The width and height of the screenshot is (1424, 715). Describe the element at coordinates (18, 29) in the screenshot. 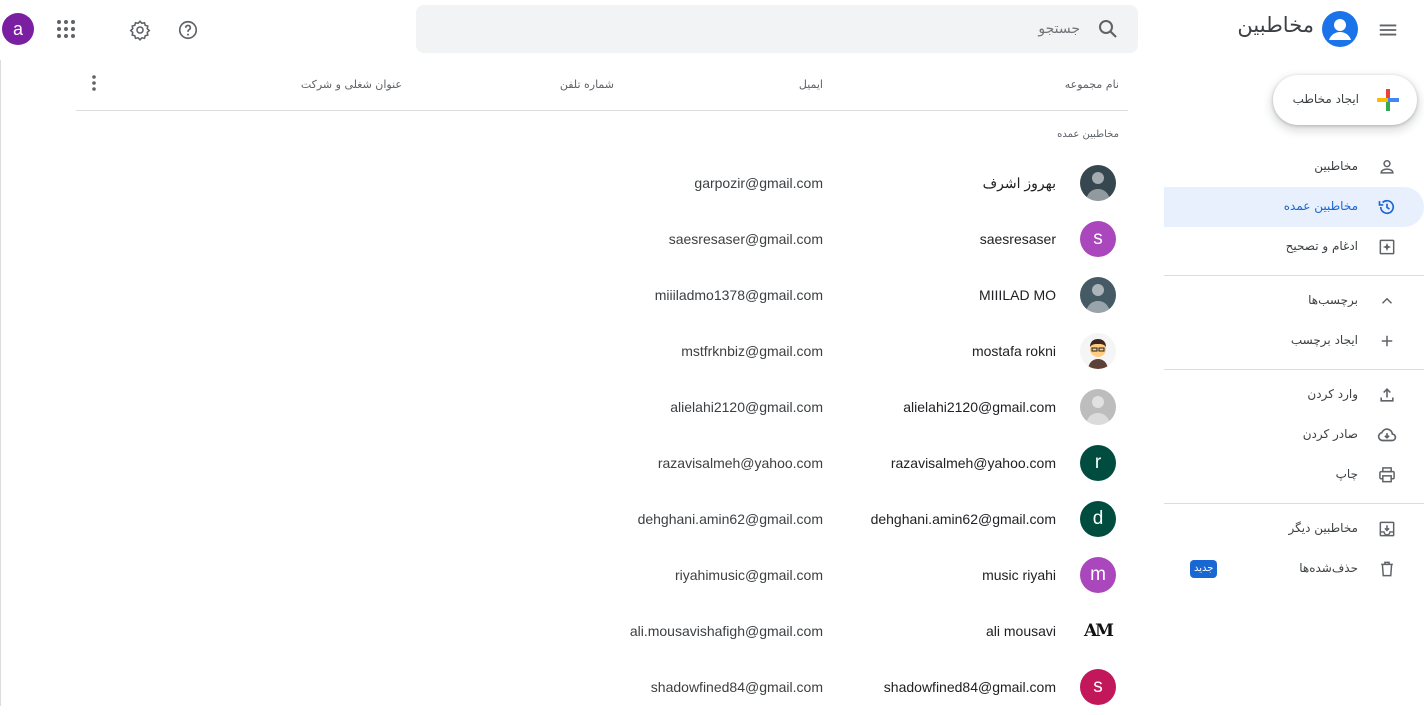

I see `account-avatar: a` at that location.